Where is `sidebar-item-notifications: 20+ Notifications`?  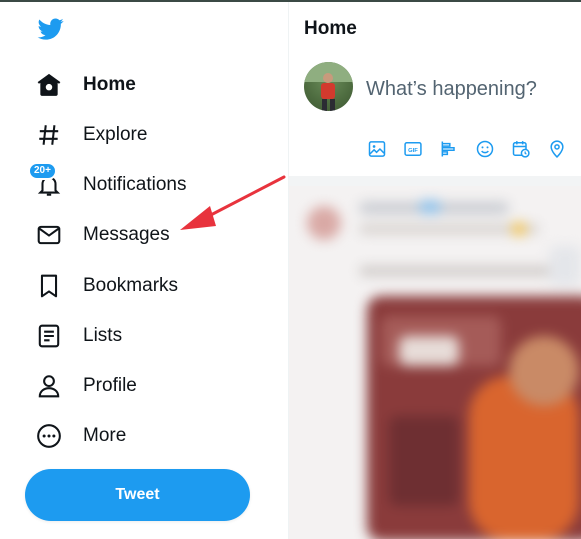 sidebar-item-notifications: 20+ Notifications is located at coordinates (107, 184).